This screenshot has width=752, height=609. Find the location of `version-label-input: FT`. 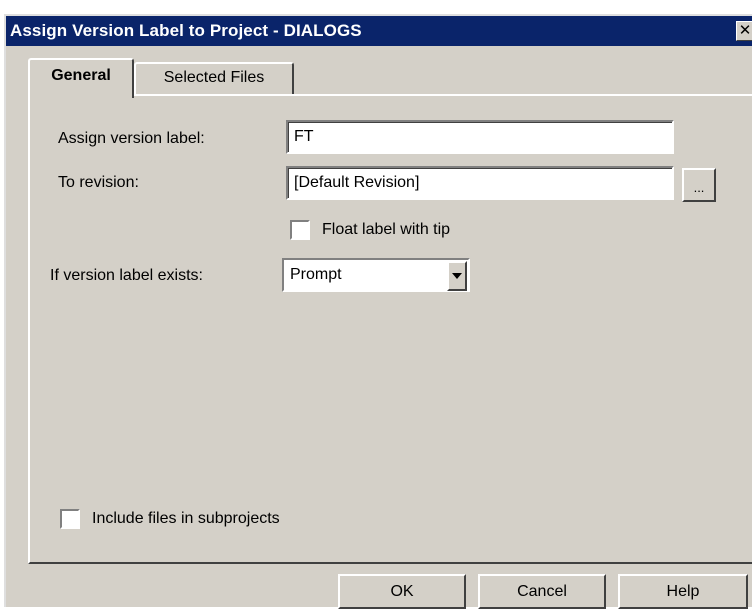

version-label-input: FT is located at coordinates (480, 137).